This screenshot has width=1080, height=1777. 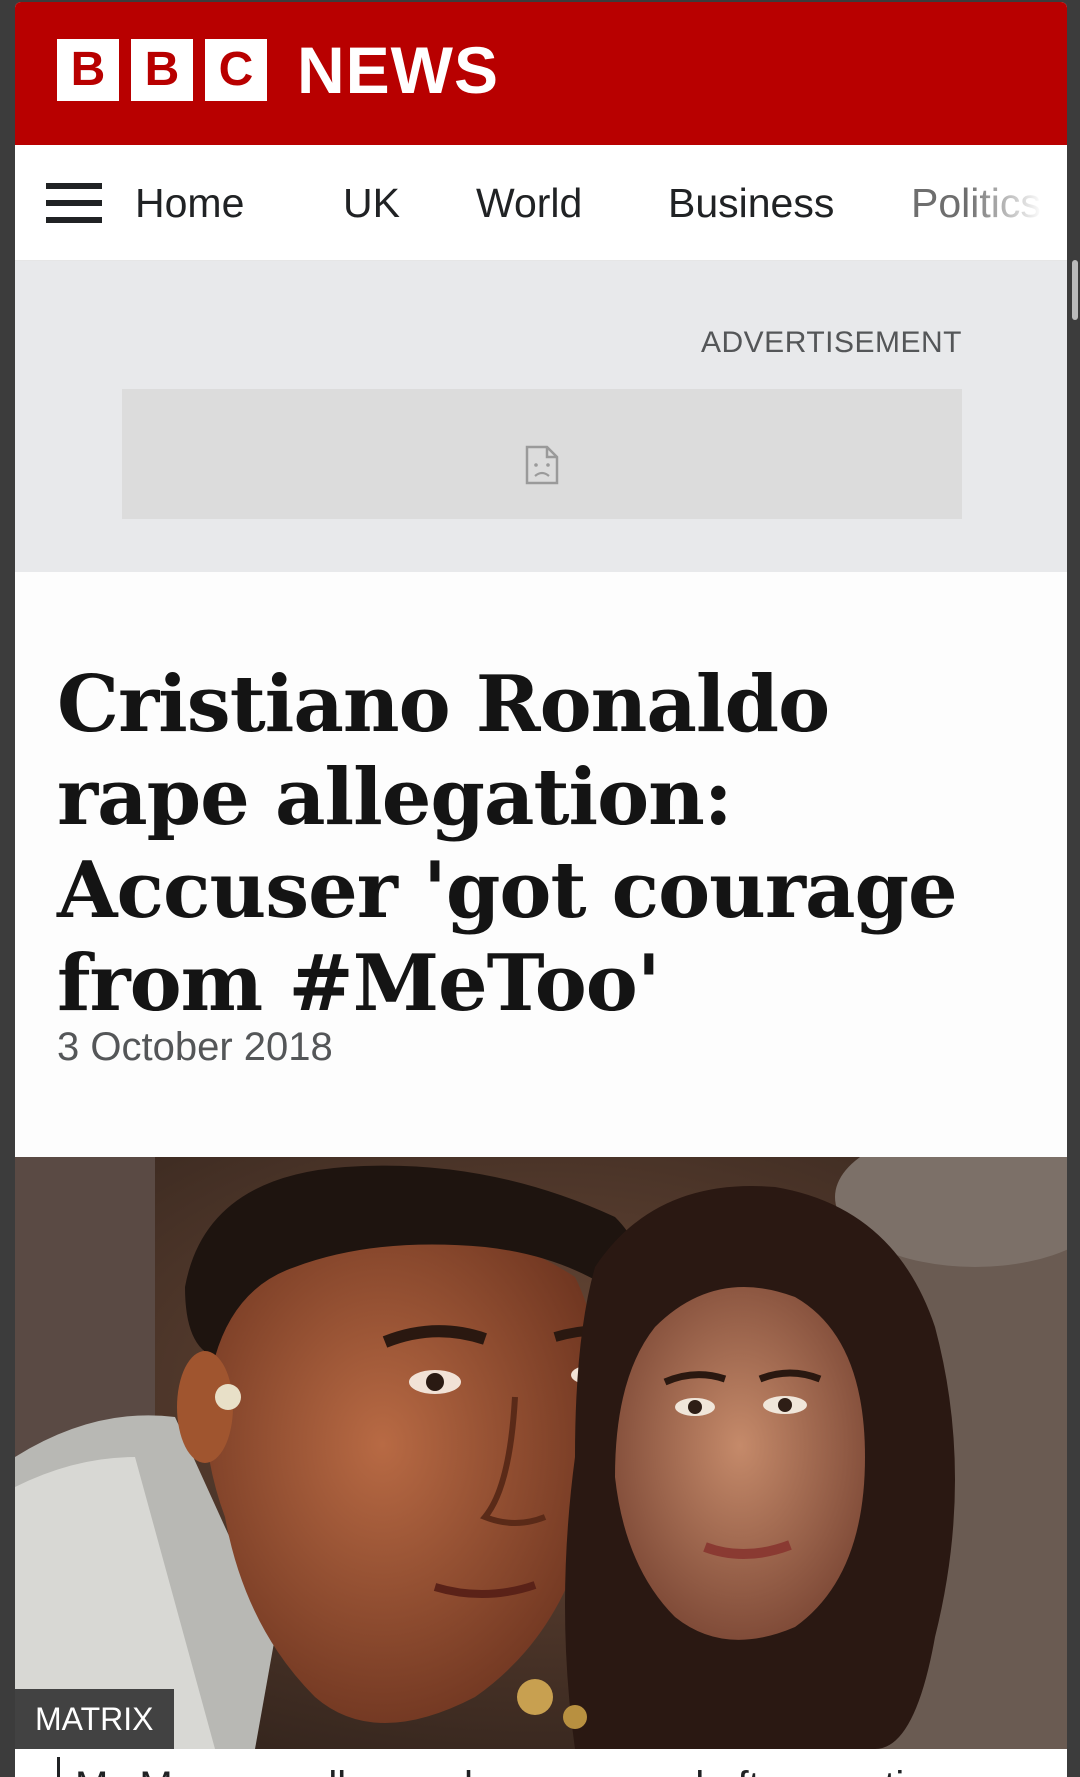 I want to click on nav-item-uk: UK, so click(x=371, y=203).